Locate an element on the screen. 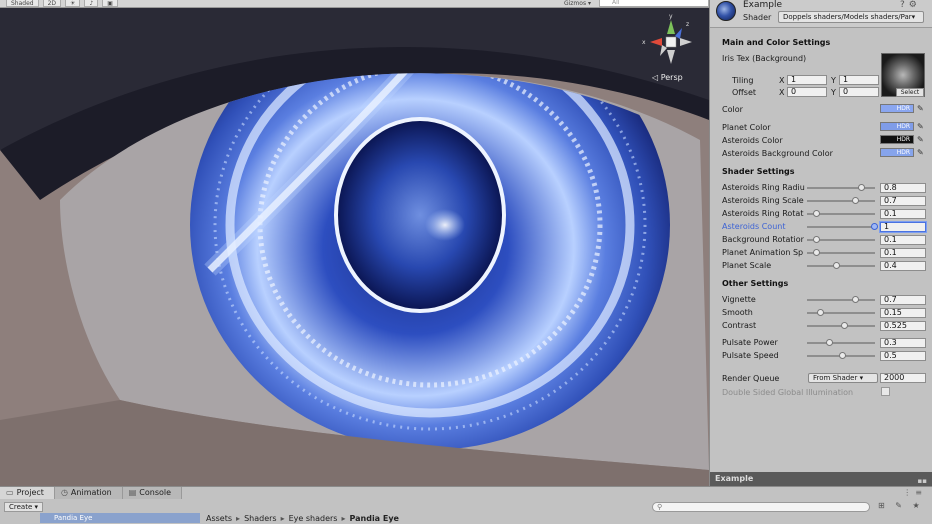  background-rotatior-label: Background Rotatior is located at coordinates (763, 239).